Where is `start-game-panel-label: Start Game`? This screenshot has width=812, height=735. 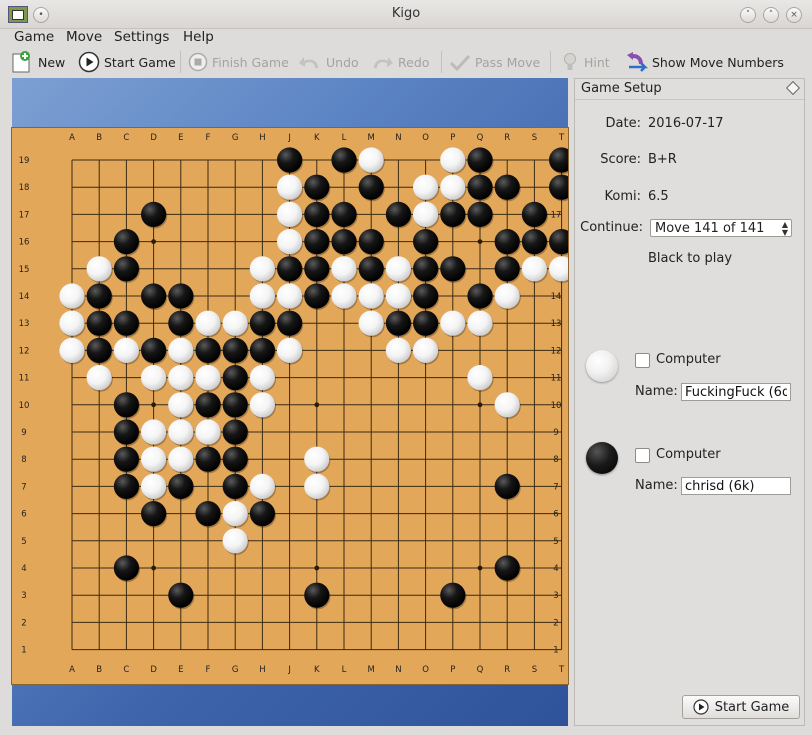 start-game-panel-label: Start Game is located at coordinates (752, 707).